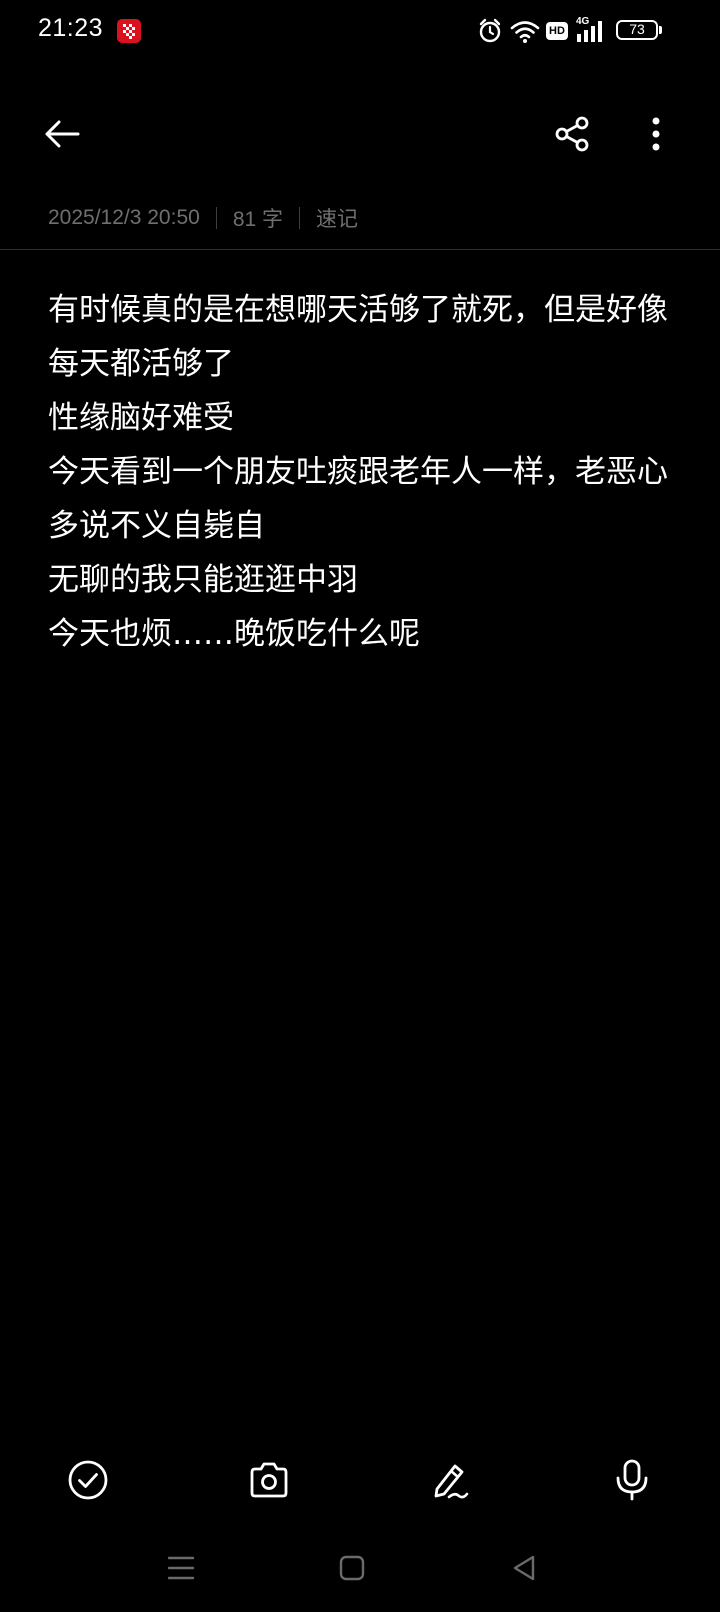  I want to click on note-line: 今天也烦……晚饭吃什么呢, so click(234, 634).